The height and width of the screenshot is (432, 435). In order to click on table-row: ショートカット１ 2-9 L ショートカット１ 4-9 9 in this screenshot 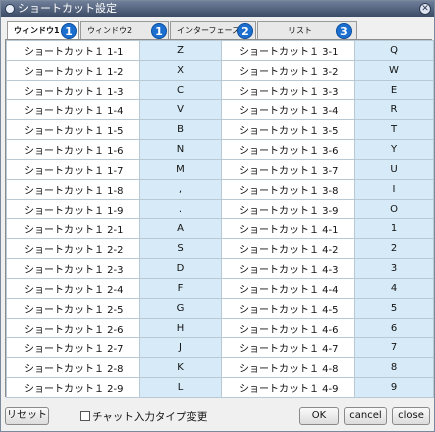, I will do `click(220, 387)`.